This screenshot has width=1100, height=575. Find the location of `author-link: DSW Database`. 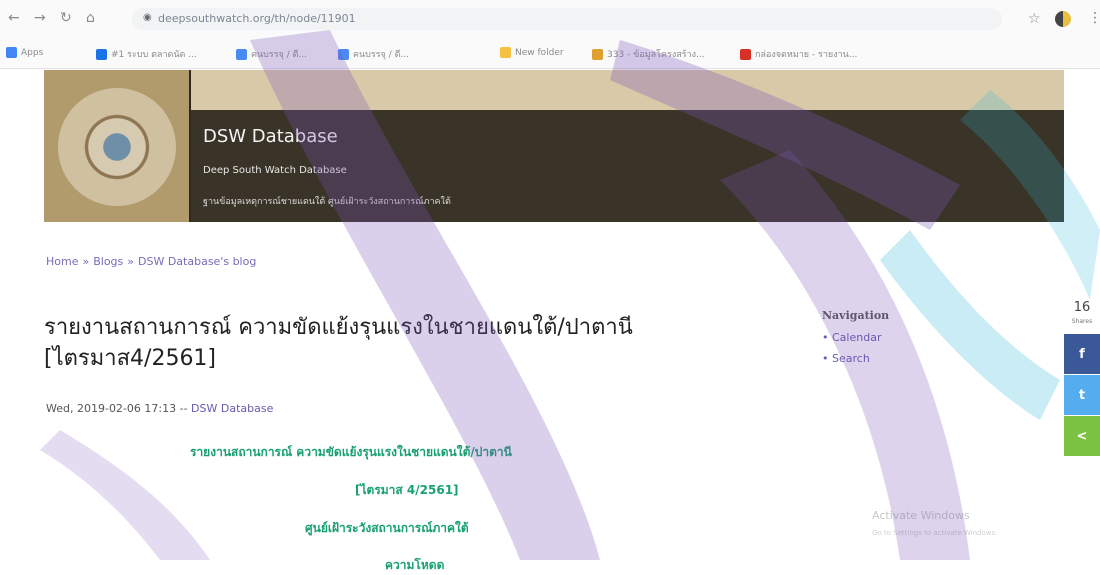

author-link: DSW Database is located at coordinates (232, 408).